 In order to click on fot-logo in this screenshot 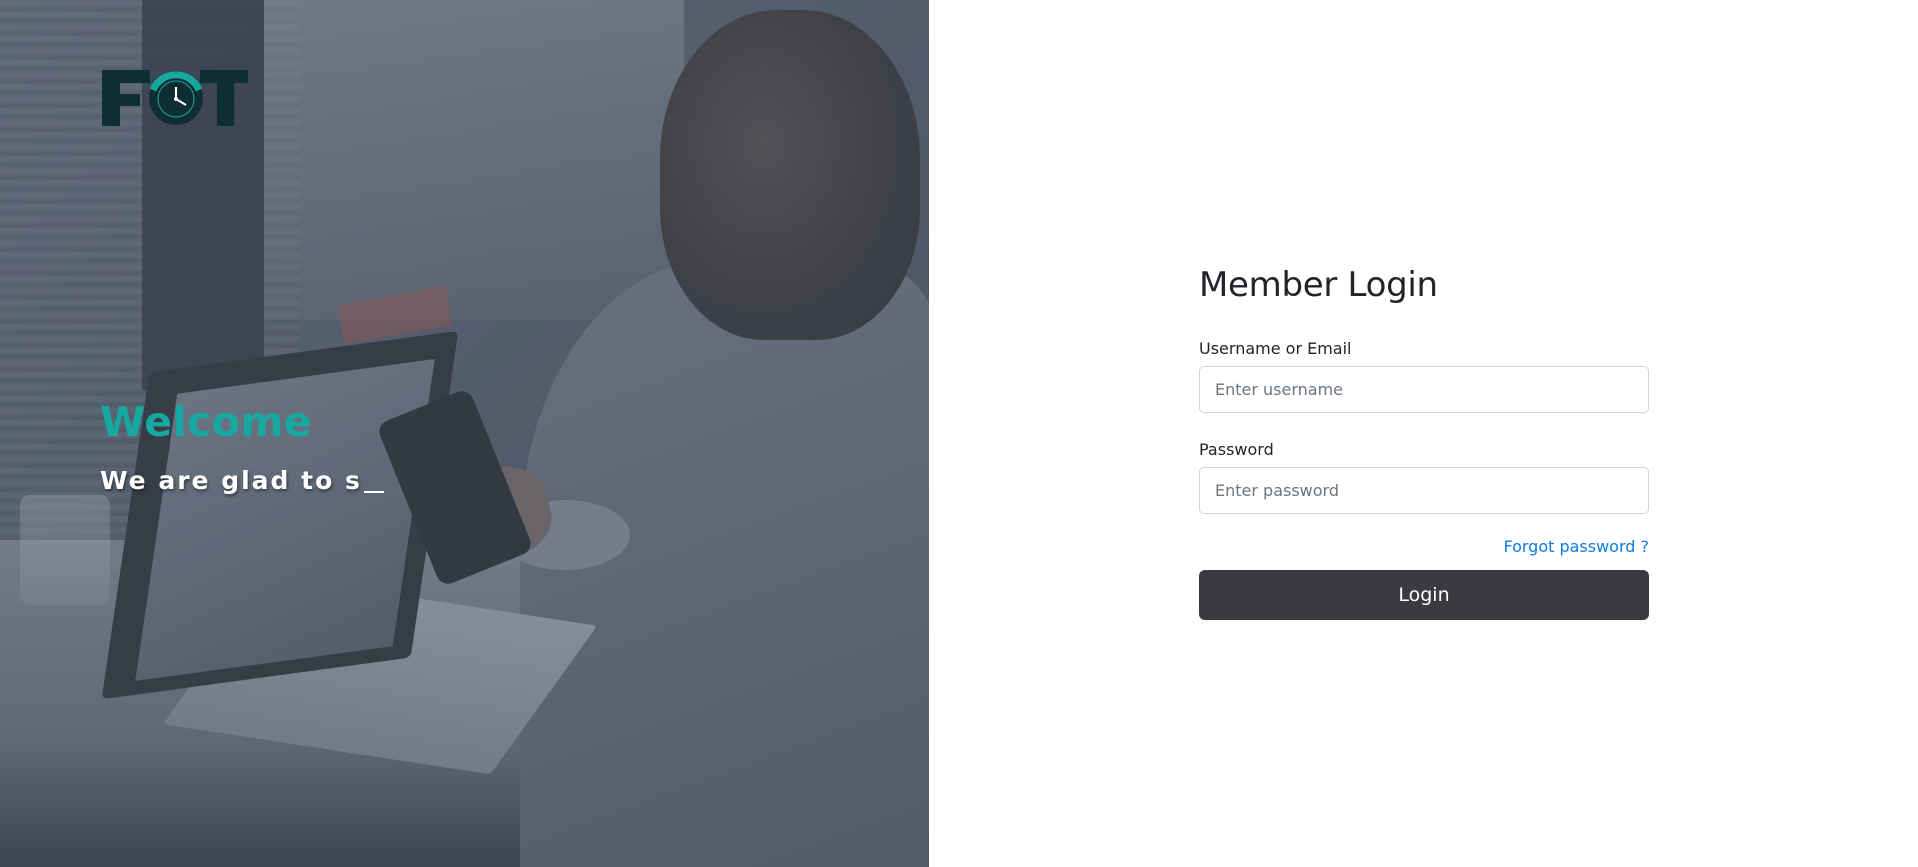, I will do `click(175, 98)`.